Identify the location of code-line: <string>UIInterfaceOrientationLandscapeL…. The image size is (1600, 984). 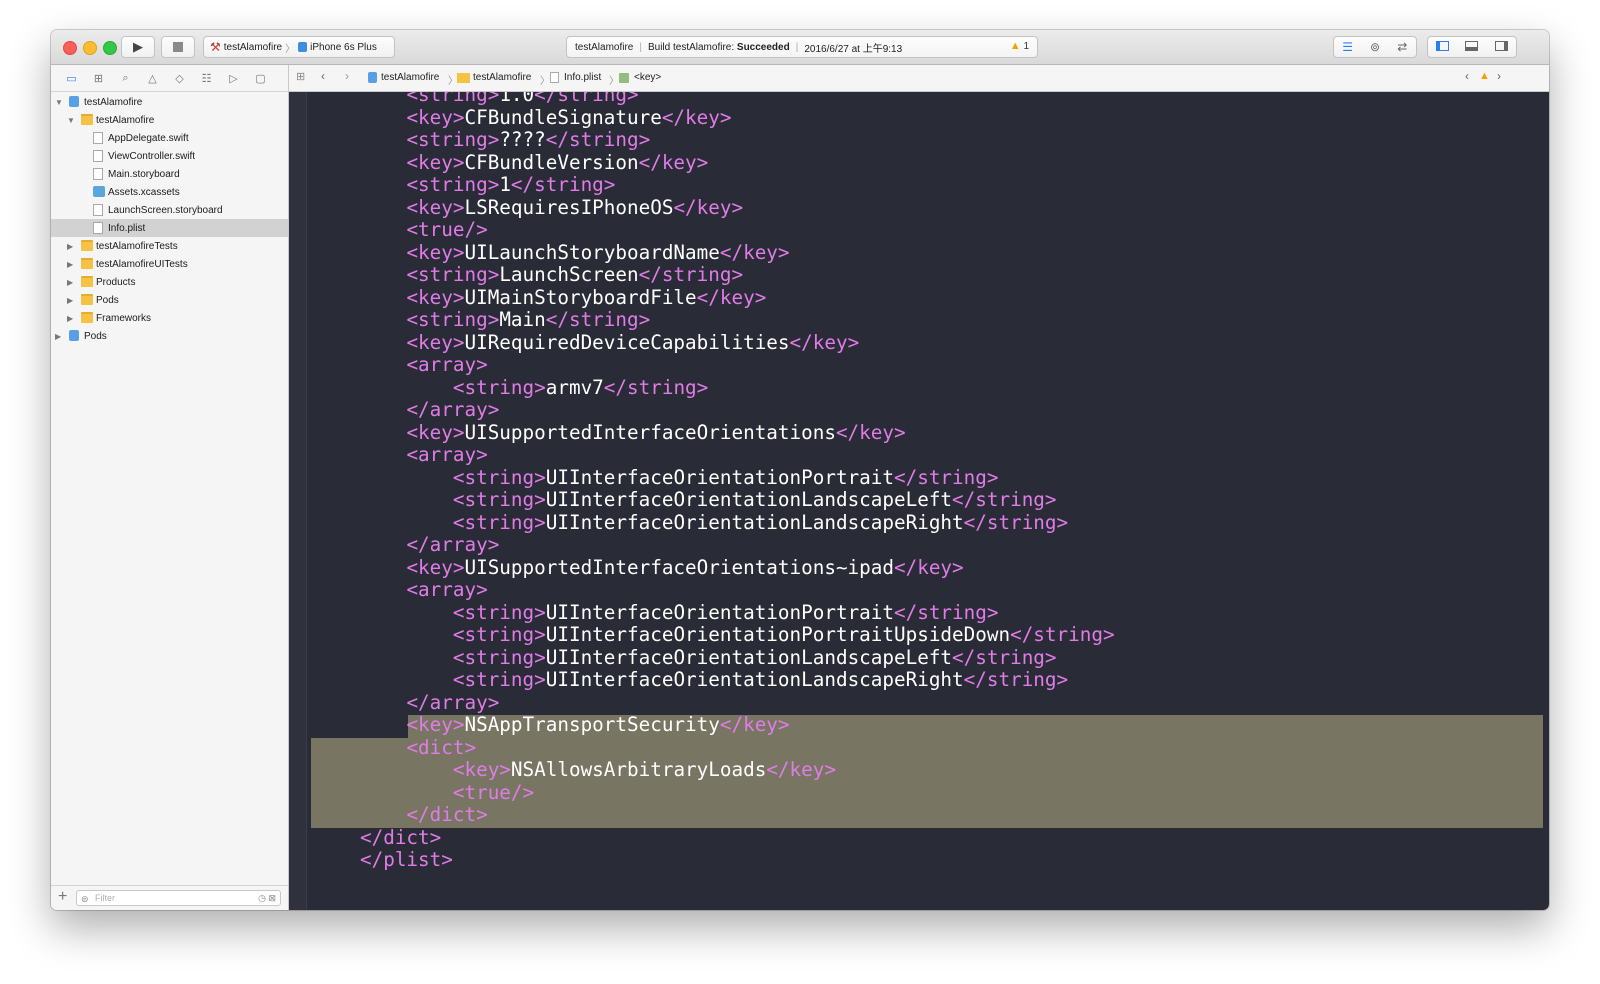
(737, 500).